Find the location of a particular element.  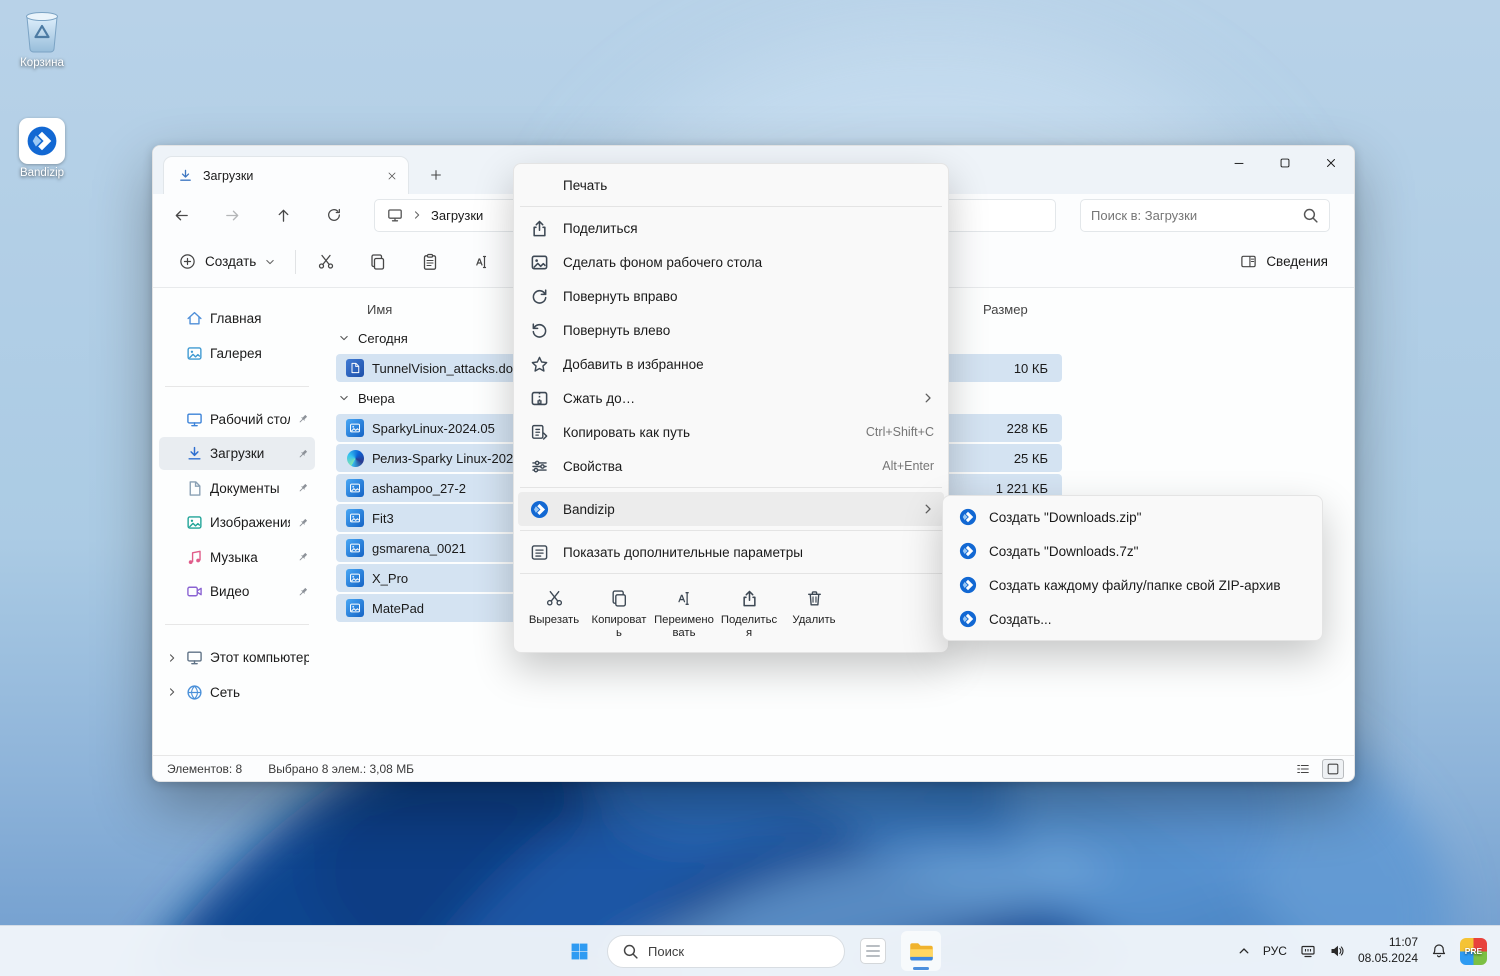

hidden-icons-chevron-icon is located at coordinates (1244, 951).